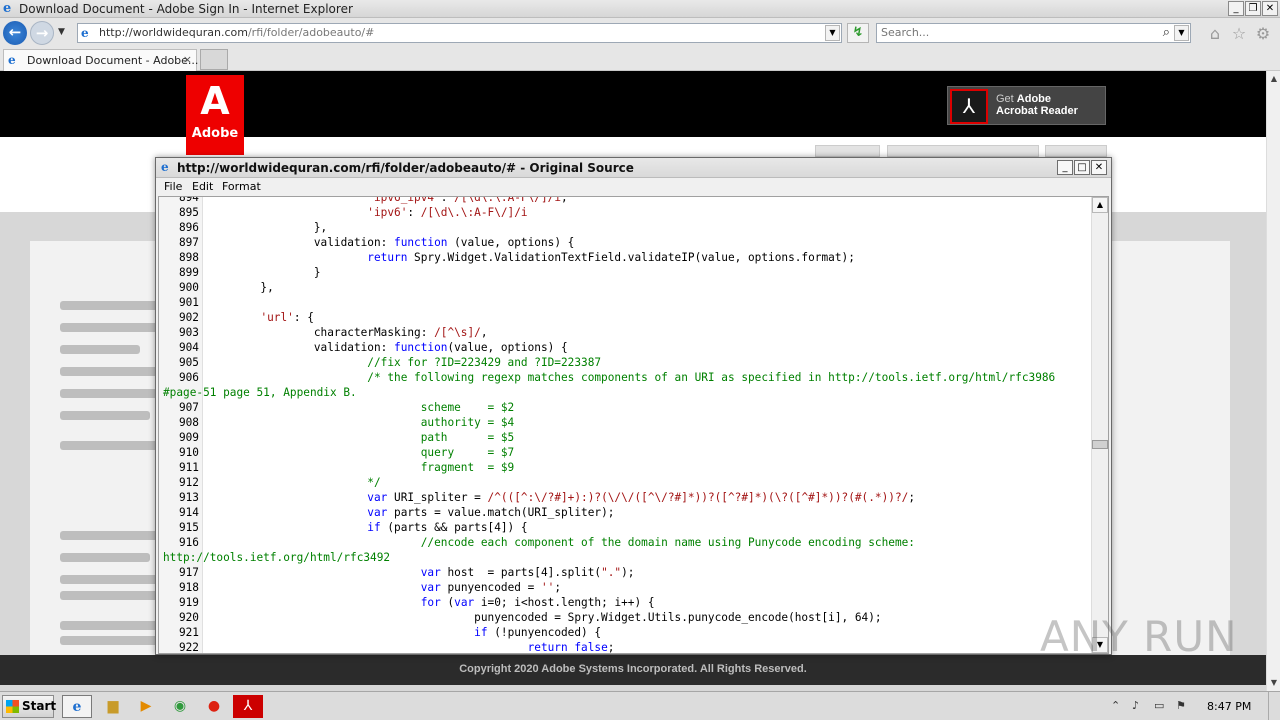  What do you see at coordinates (484, 362) in the screenshot?
I see `code-text: //fix for ?ID=223429 and ?ID=223387` at bounding box center [484, 362].